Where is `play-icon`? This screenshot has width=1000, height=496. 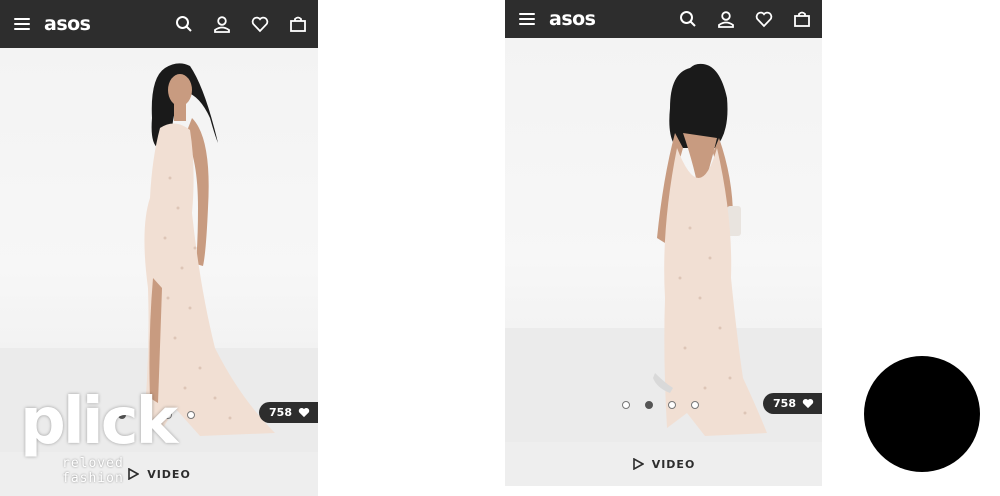
play-icon is located at coordinates (638, 464).